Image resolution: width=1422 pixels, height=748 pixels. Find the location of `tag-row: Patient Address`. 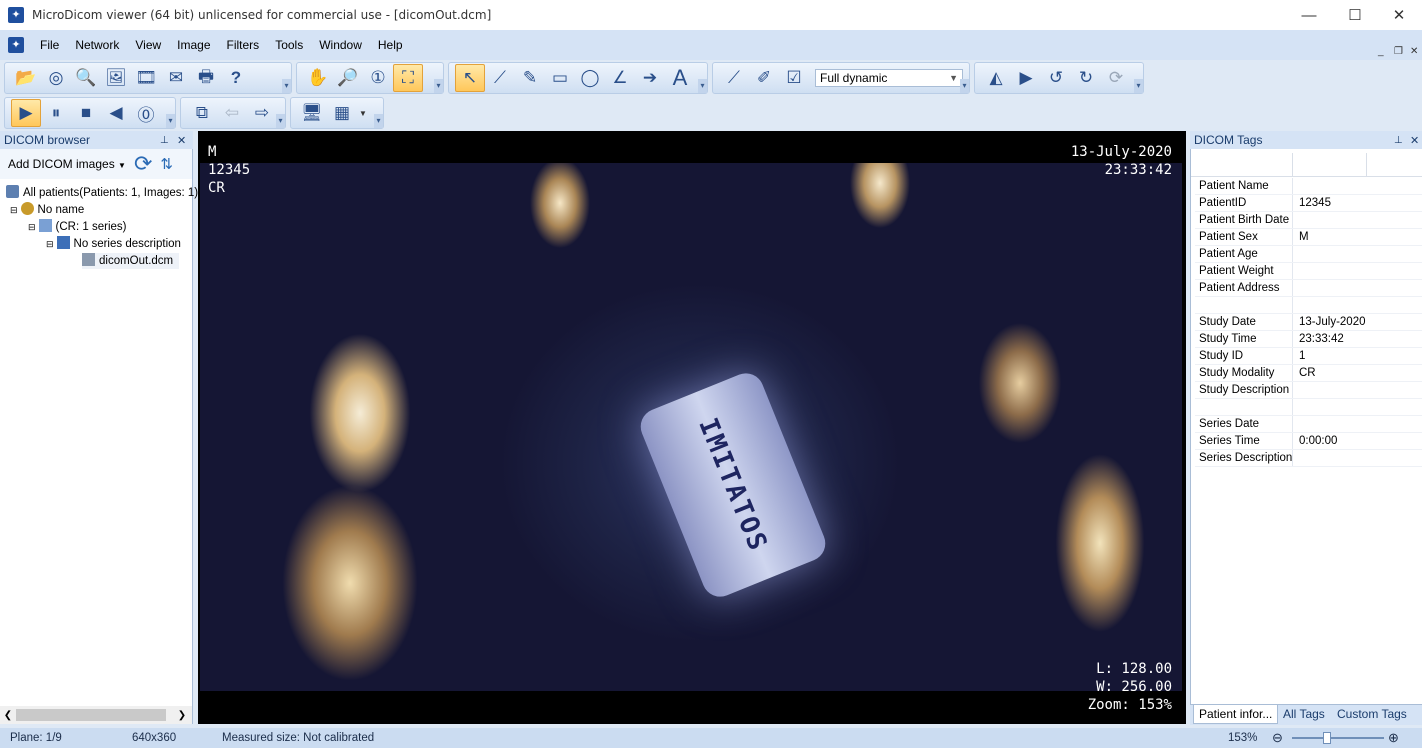

tag-row: Patient Address is located at coordinates (1308, 288).